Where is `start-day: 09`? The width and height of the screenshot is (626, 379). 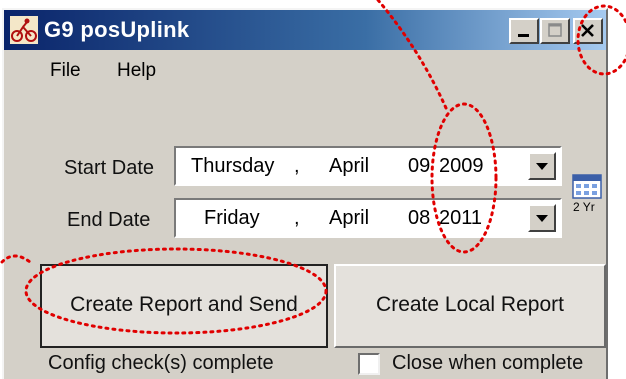
start-day: 09 is located at coordinates (419, 166).